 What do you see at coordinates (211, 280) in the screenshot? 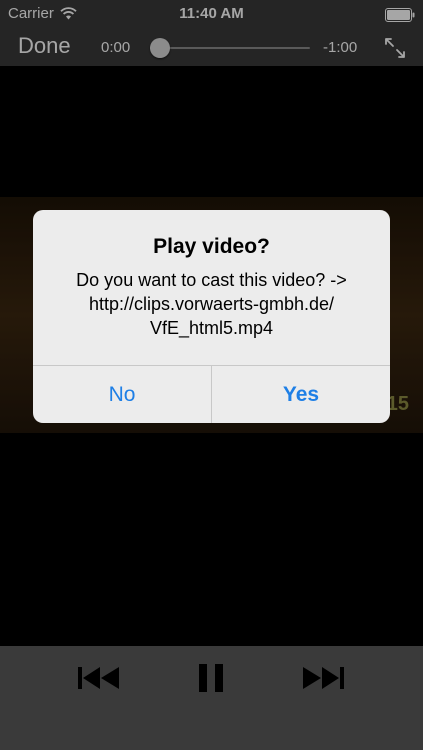
I see `alert-message-line: Do you want to cast this video? ->` at bounding box center [211, 280].